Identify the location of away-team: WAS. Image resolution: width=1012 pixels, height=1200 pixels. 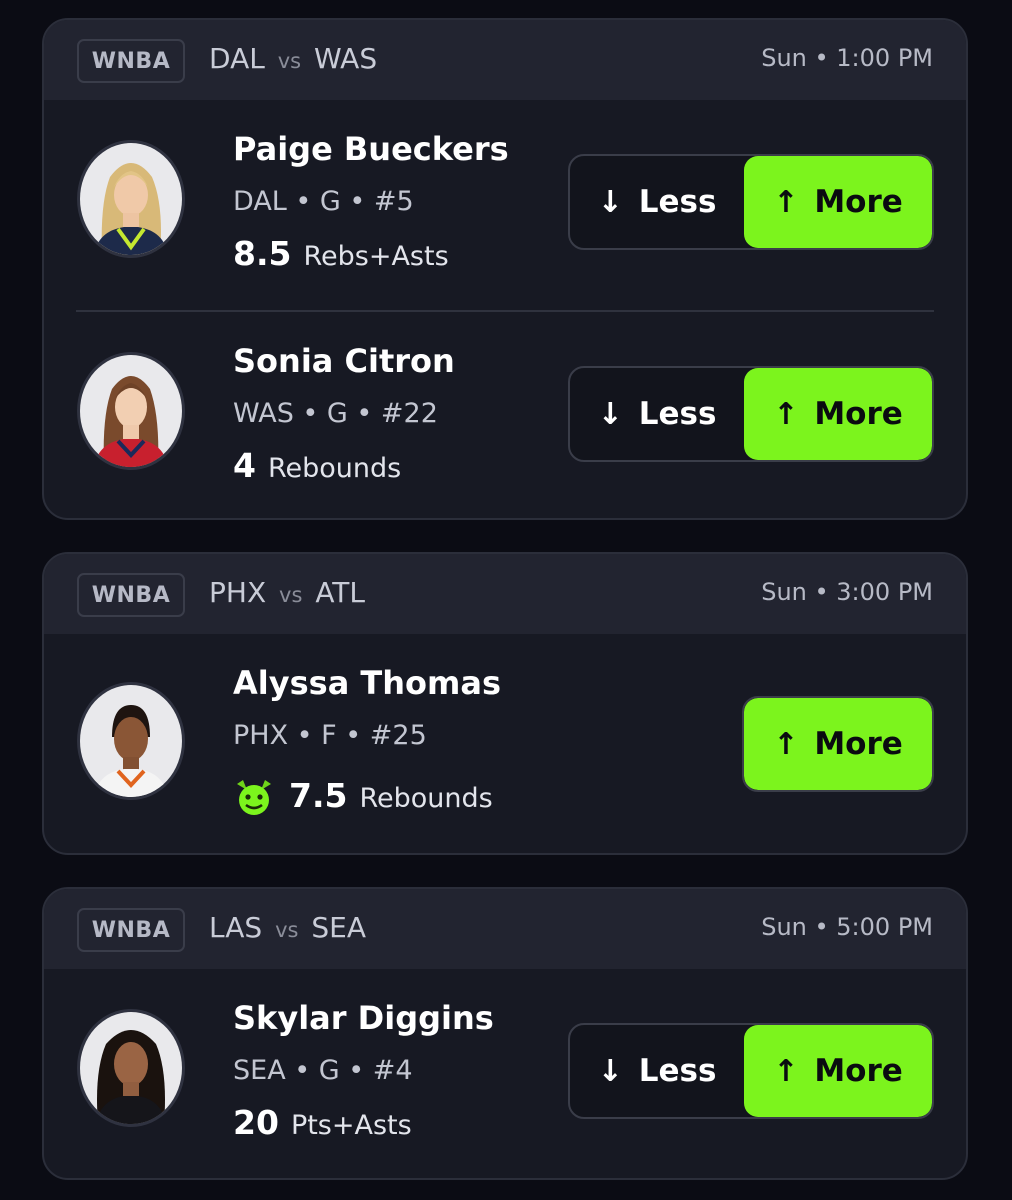
(346, 58).